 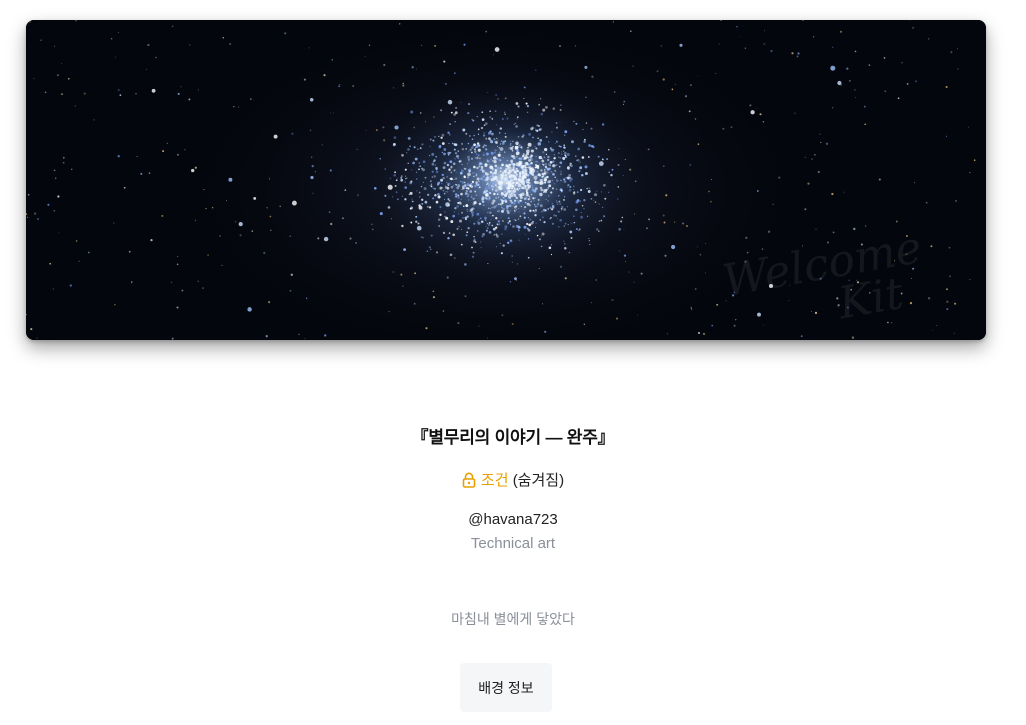 I want to click on lock-icon, so click(x=469, y=482).